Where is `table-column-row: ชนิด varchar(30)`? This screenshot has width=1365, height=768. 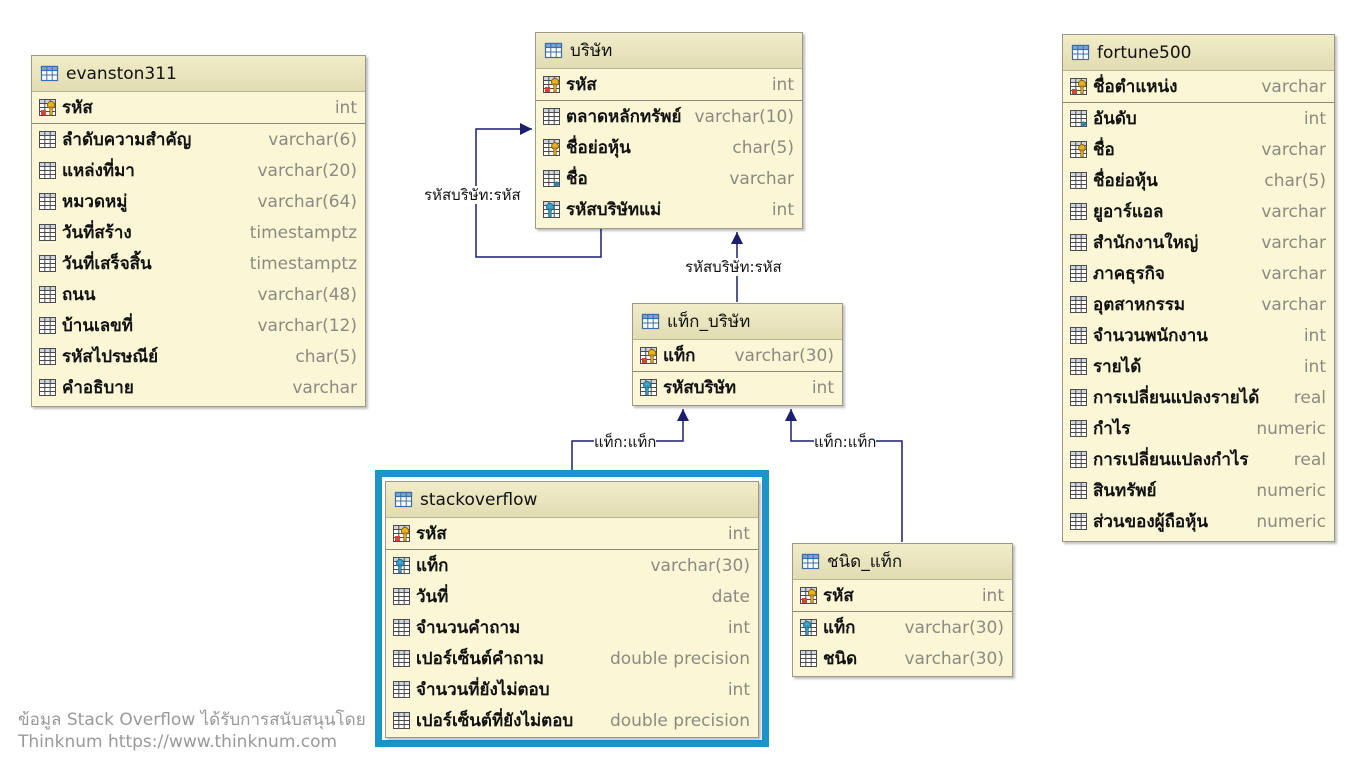
table-column-row: ชนิด varchar(30) is located at coordinates (902, 658).